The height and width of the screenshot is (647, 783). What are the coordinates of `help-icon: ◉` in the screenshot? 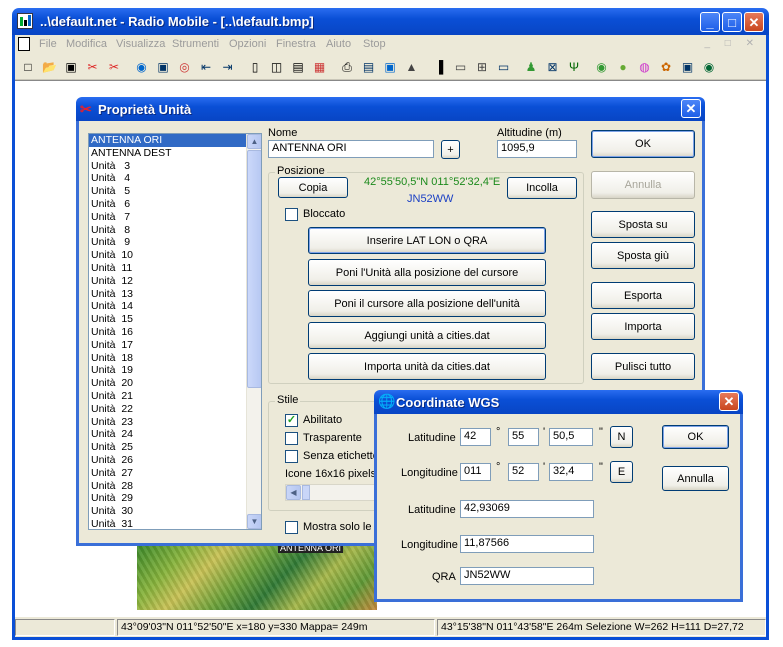 It's located at (709, 67).